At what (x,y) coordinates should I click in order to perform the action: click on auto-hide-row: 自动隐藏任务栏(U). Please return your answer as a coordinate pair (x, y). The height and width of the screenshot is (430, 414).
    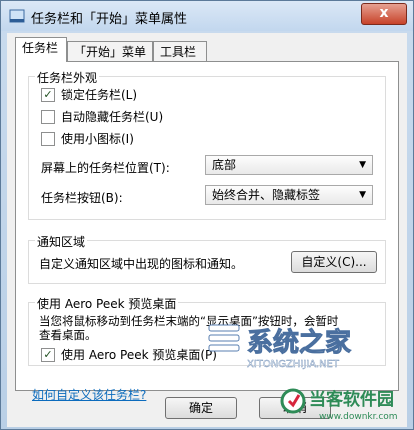
    Looking at the image, I should click on (102, 117).